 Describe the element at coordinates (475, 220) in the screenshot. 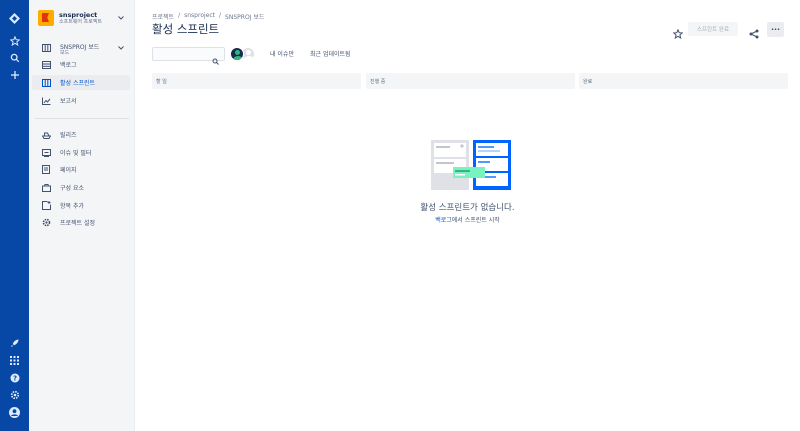

I see `empty-state-rest: 에서 스프린트 시작` at that location.